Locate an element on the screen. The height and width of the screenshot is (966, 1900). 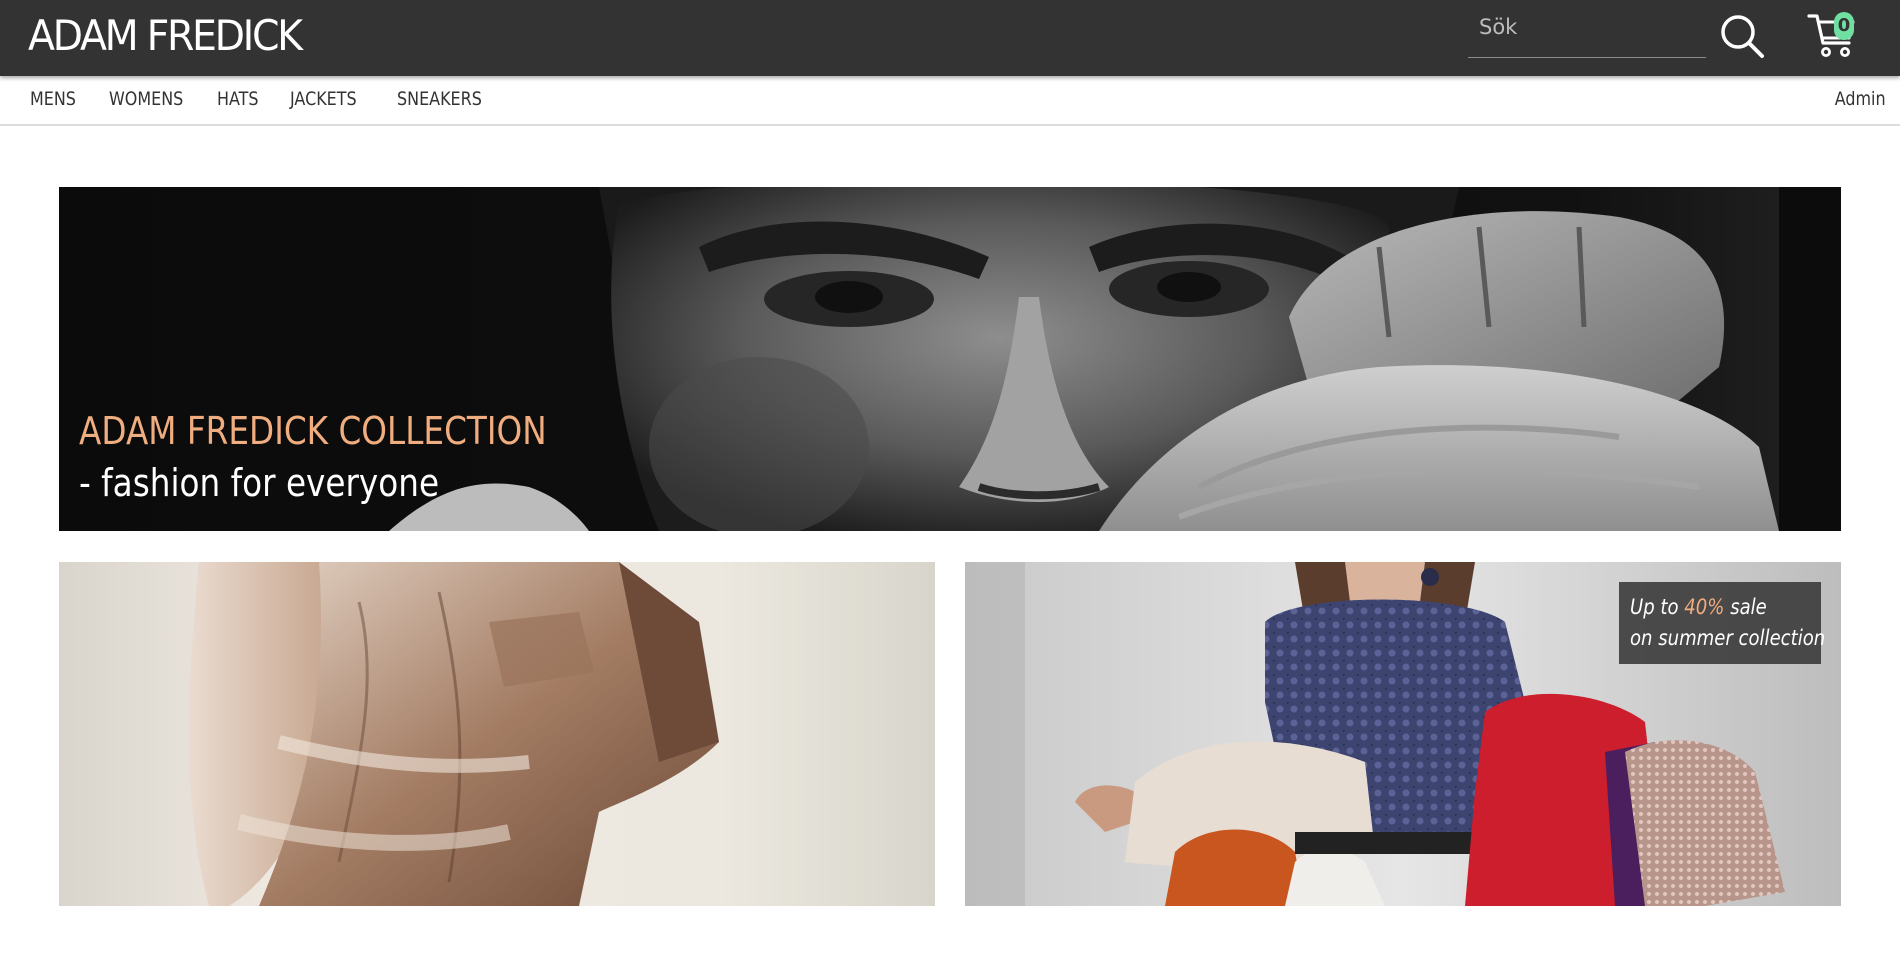
brand-logo: ADAM FREDICK is located at coordinates (165, 36).